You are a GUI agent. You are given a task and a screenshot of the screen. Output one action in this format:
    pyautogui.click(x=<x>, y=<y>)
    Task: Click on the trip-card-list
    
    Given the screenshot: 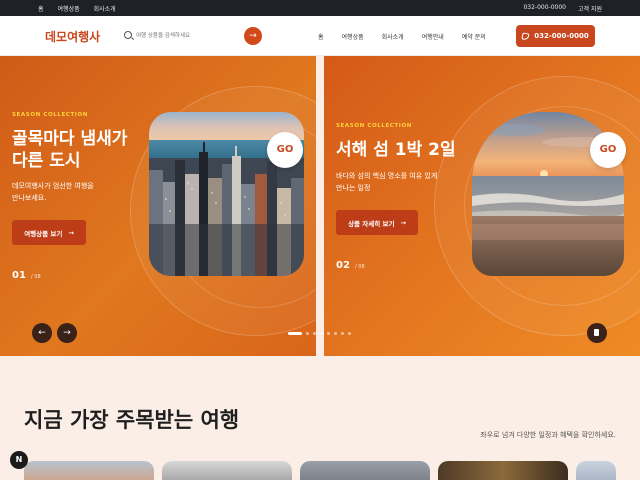 What is the action you would take?
    pyautogui.click(x=320, y=470)
    